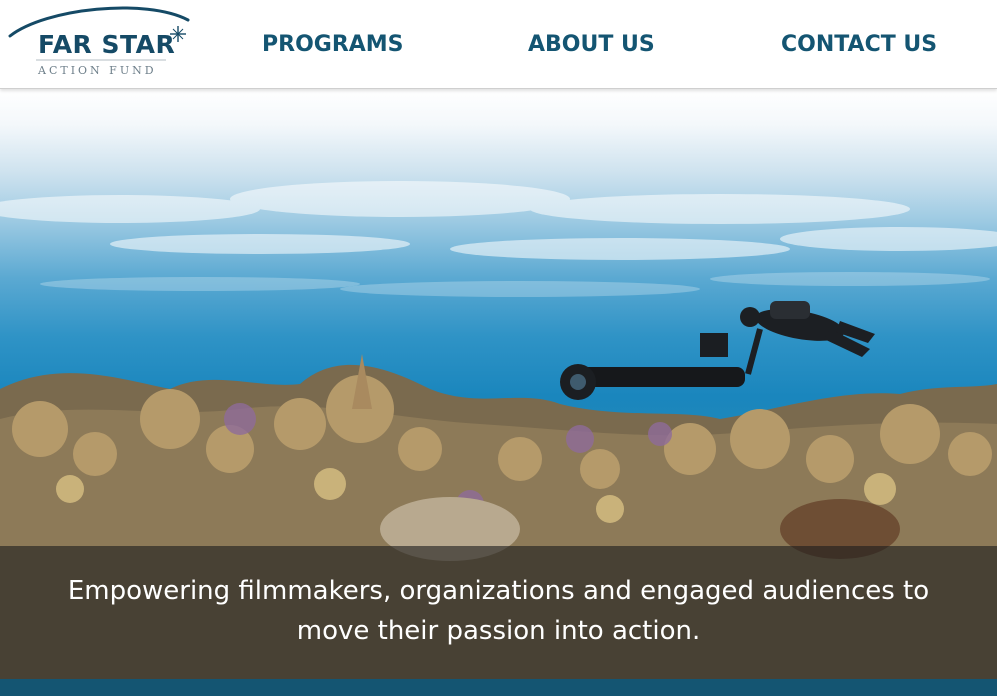  Describe the element at coordinates (107, 44) in the screenshot. I see `logo-name: FAR STAR` at that location.